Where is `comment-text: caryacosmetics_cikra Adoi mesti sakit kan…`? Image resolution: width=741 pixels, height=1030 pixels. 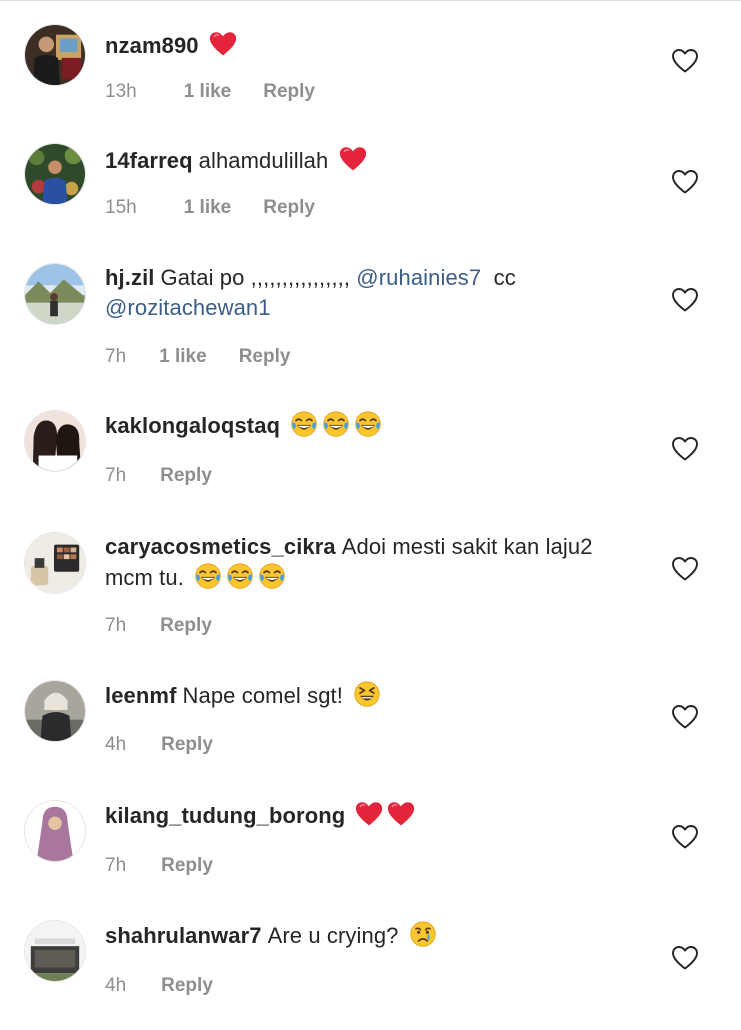 comment-text: caryacosmetics_cikra Adoi mesti sakit kan… is located at coordinates (365, 562).